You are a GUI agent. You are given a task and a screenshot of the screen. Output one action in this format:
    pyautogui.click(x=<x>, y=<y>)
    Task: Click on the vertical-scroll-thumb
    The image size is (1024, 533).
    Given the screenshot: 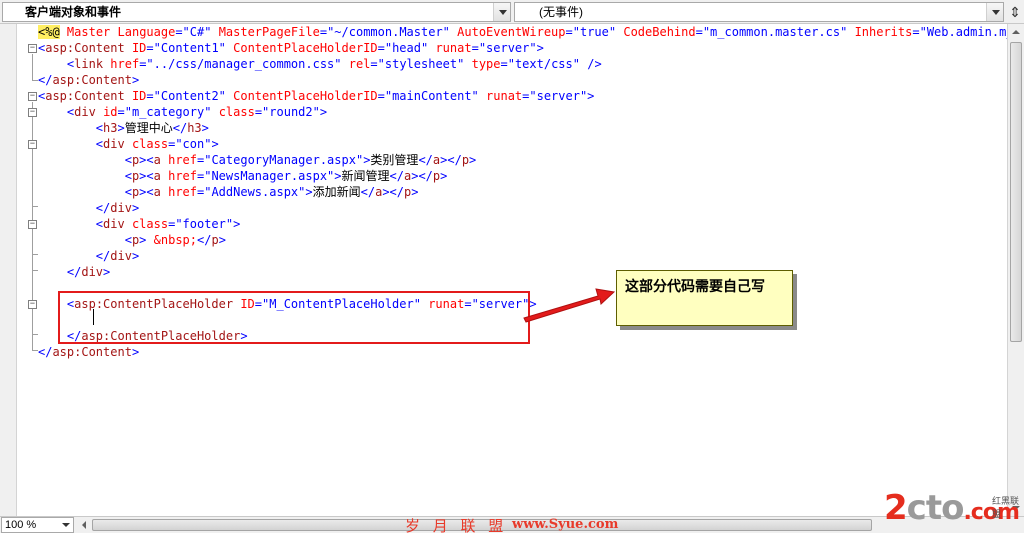 What is the action you would take?
    pyautogui.click(x=1016, y=192)
    